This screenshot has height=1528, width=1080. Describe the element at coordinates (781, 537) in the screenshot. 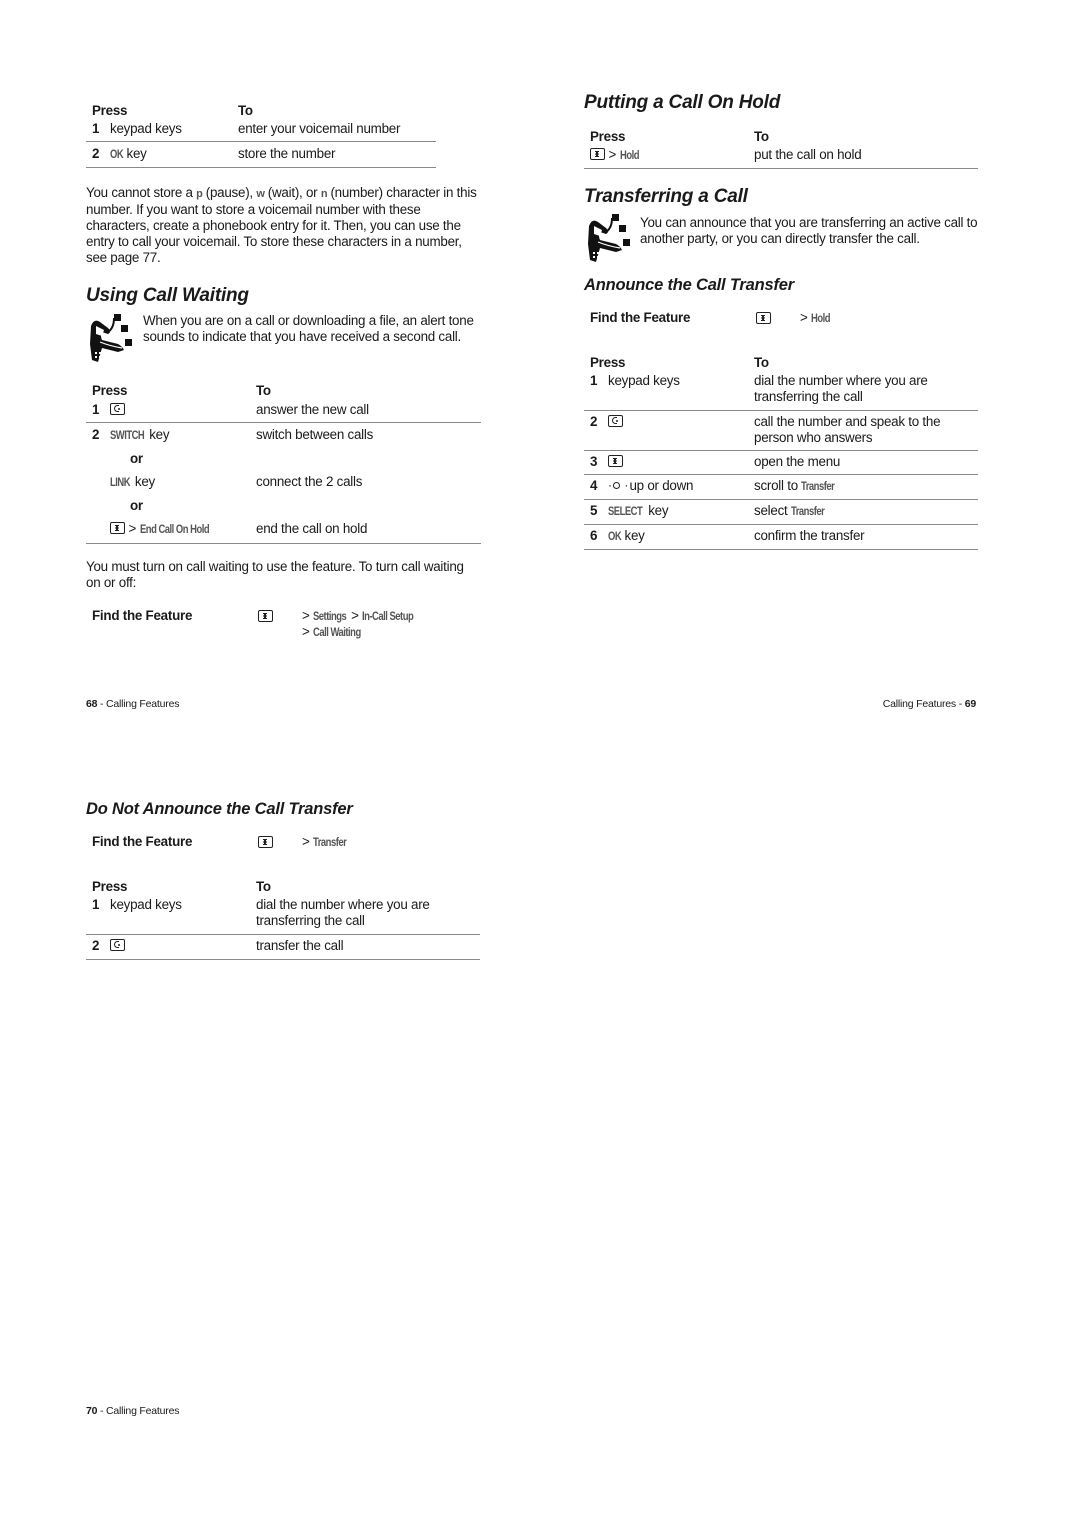

I see `table-row: 6 OK key confirm the transfer` at that location.